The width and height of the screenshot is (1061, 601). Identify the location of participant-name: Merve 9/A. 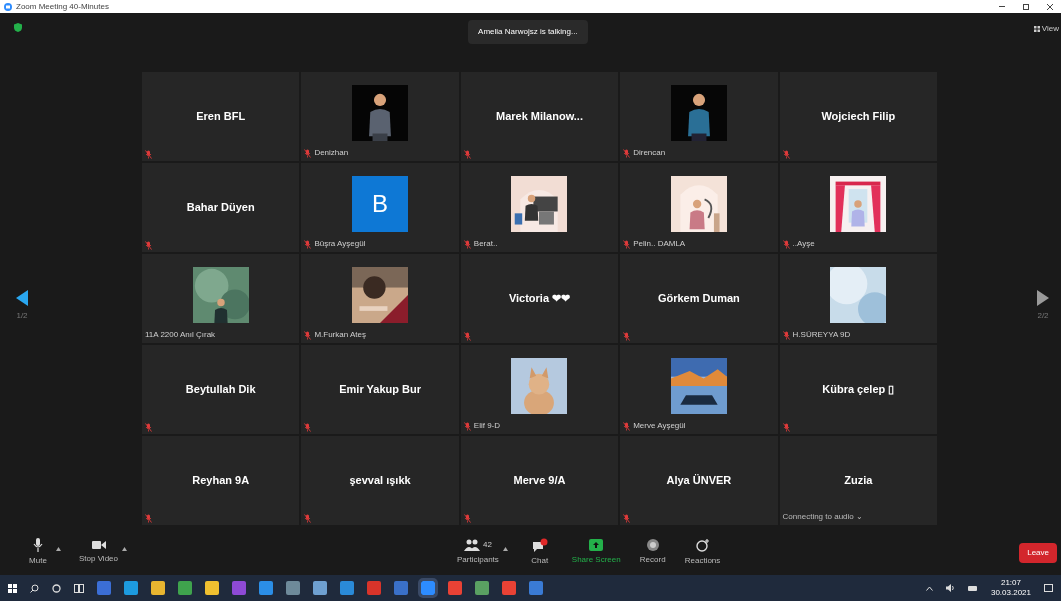
(539, 481).